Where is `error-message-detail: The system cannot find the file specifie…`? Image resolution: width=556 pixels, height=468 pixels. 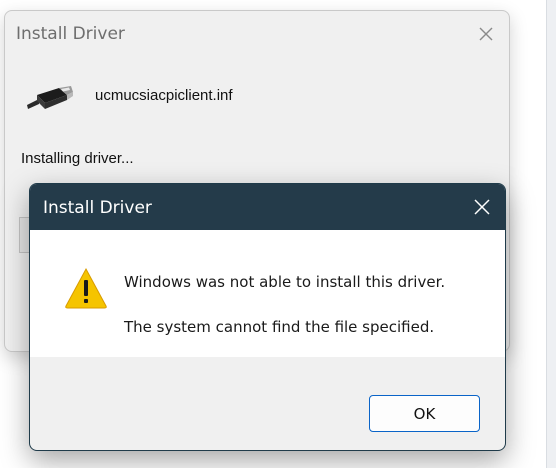
error-message-detail: The system cannot find the file specifie… is located at coordinates (279, 327).